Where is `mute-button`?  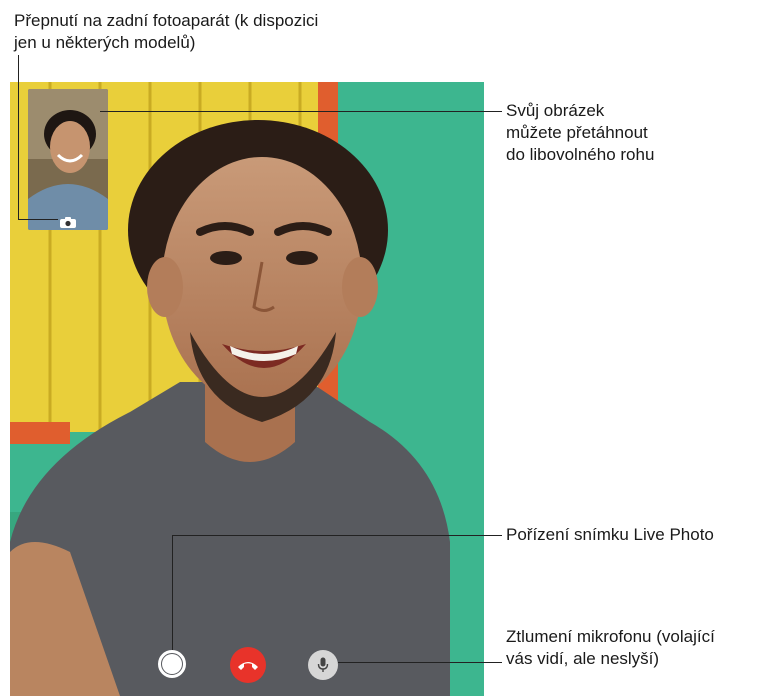 mute-button is located at coordinates (323, 665).